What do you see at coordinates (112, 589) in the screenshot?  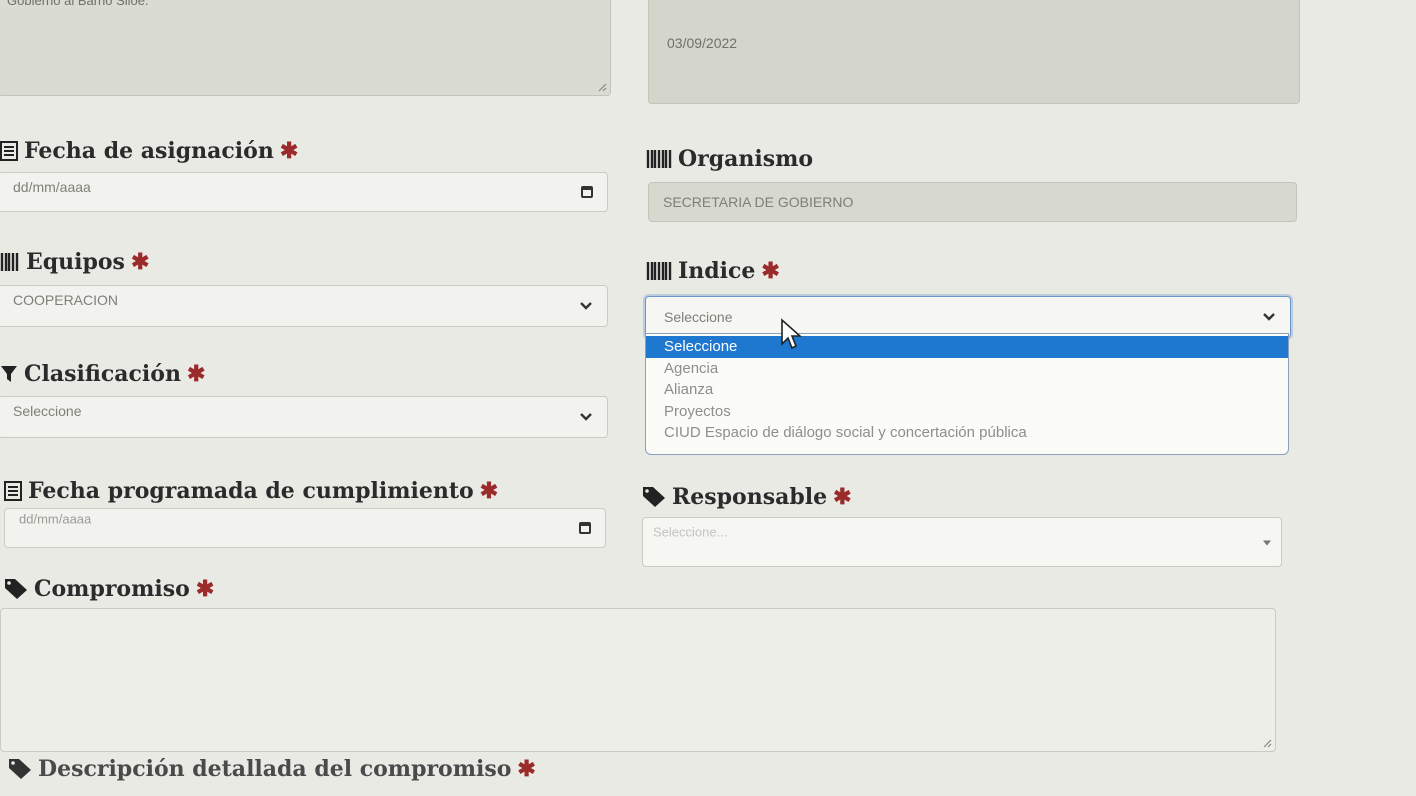 I see `compromiso-text: Compromiso` at bounding box center [112, 589].